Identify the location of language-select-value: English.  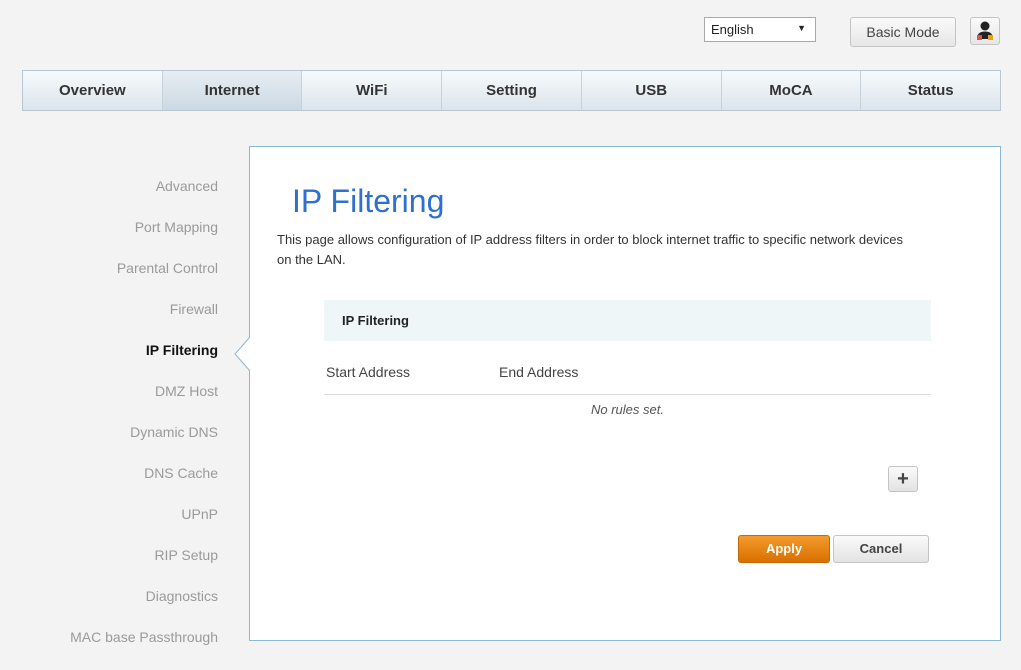
(732, 29).